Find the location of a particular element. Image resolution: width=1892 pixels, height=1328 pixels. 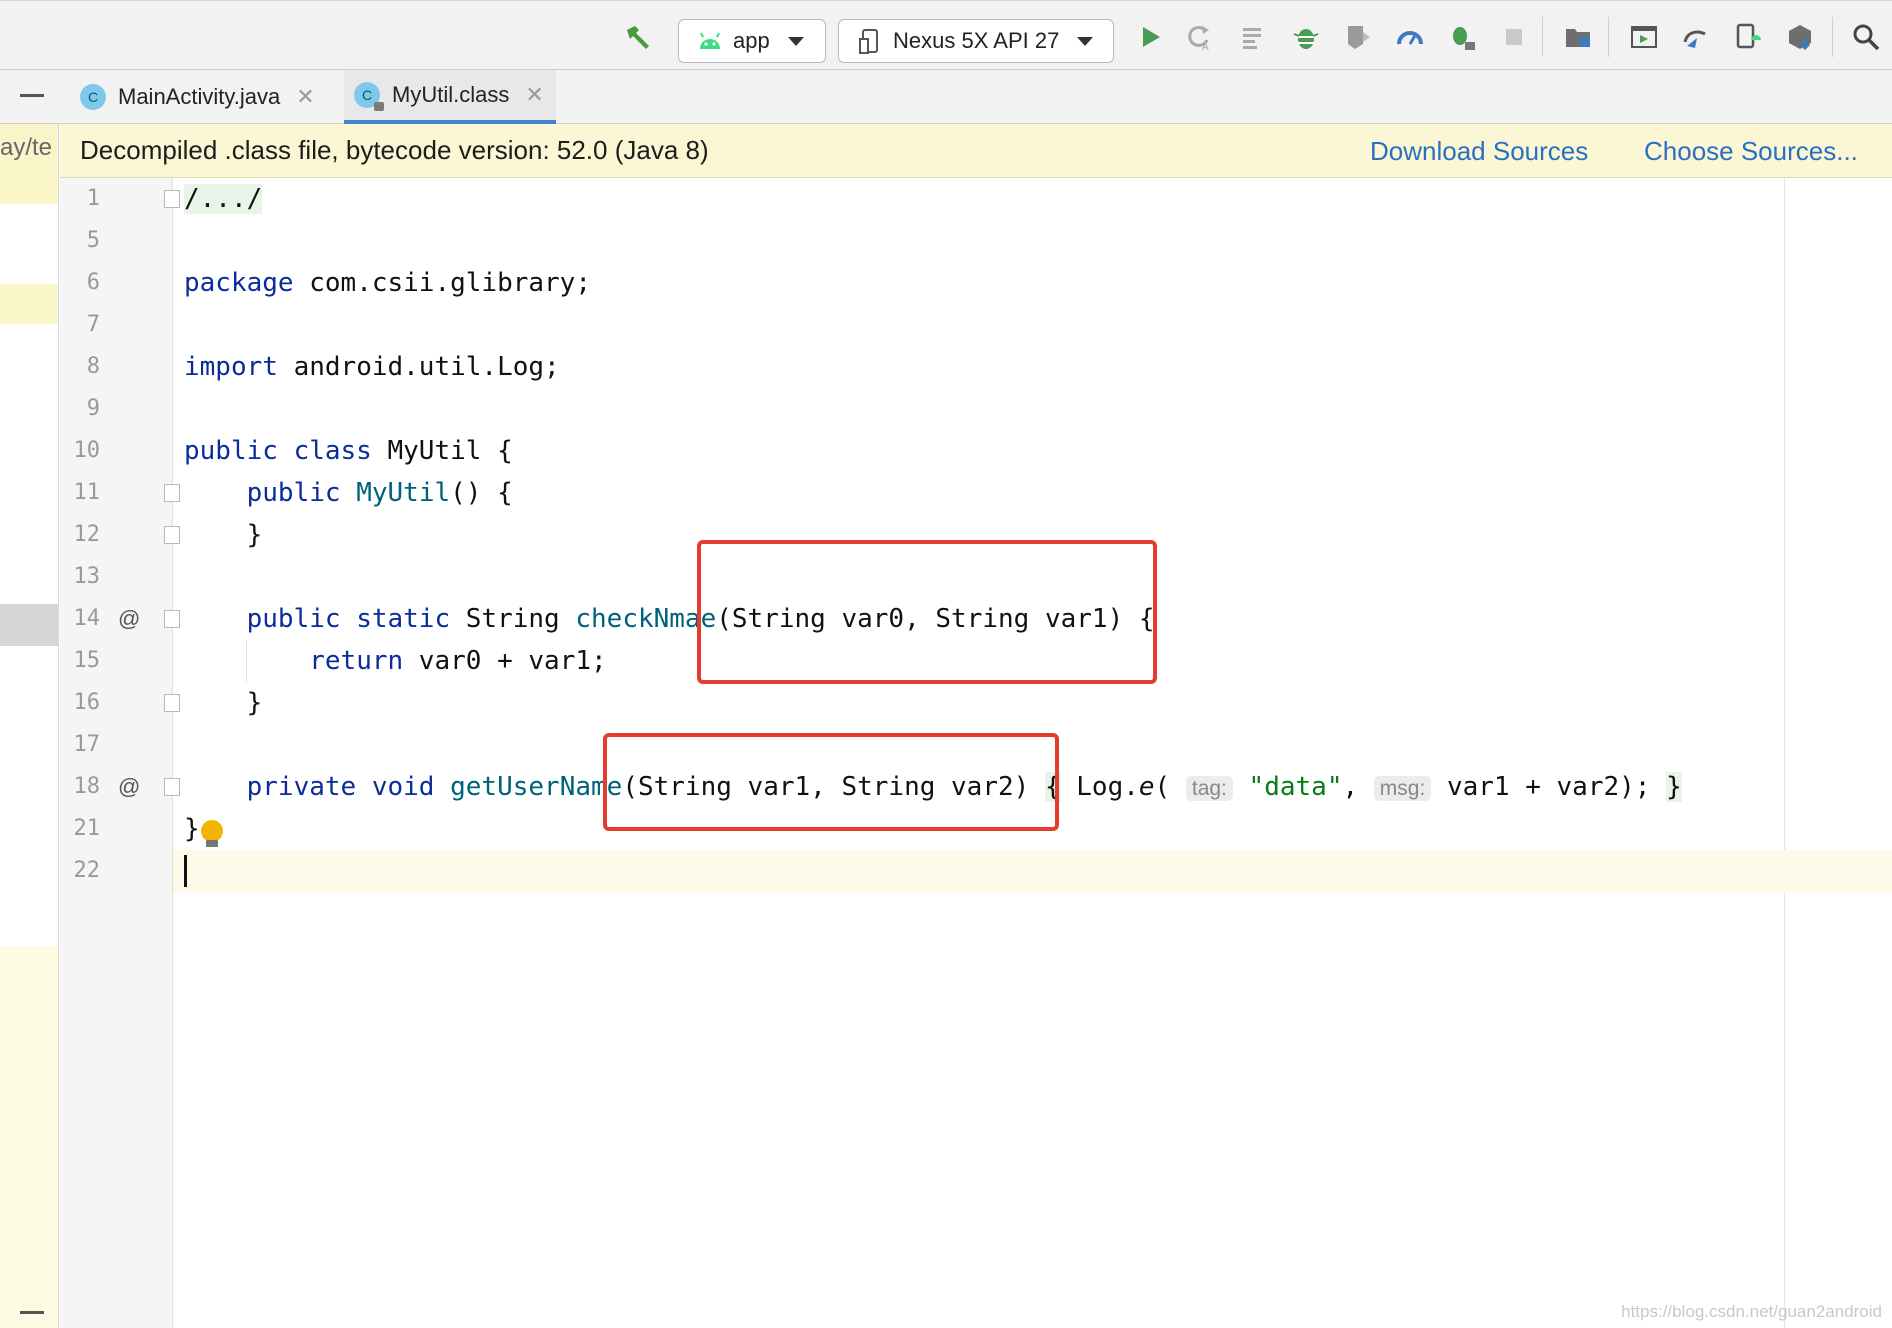

current-line-highlight is located at coordinates (1032, 871).